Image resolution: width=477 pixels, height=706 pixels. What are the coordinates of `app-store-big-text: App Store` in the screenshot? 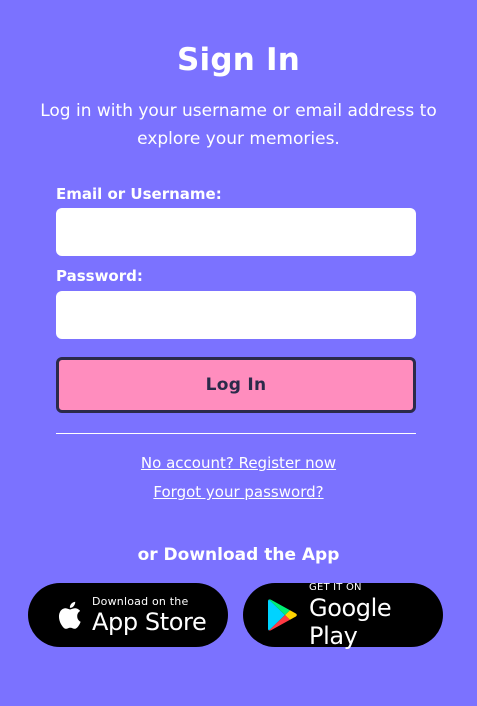 It's located at (149, 621).